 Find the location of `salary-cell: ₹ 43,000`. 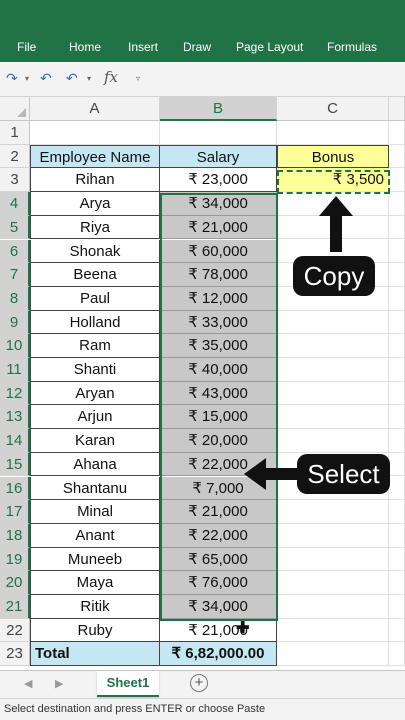

salary-cell: ₹ 43,000 is located at coordinates (218, 393).